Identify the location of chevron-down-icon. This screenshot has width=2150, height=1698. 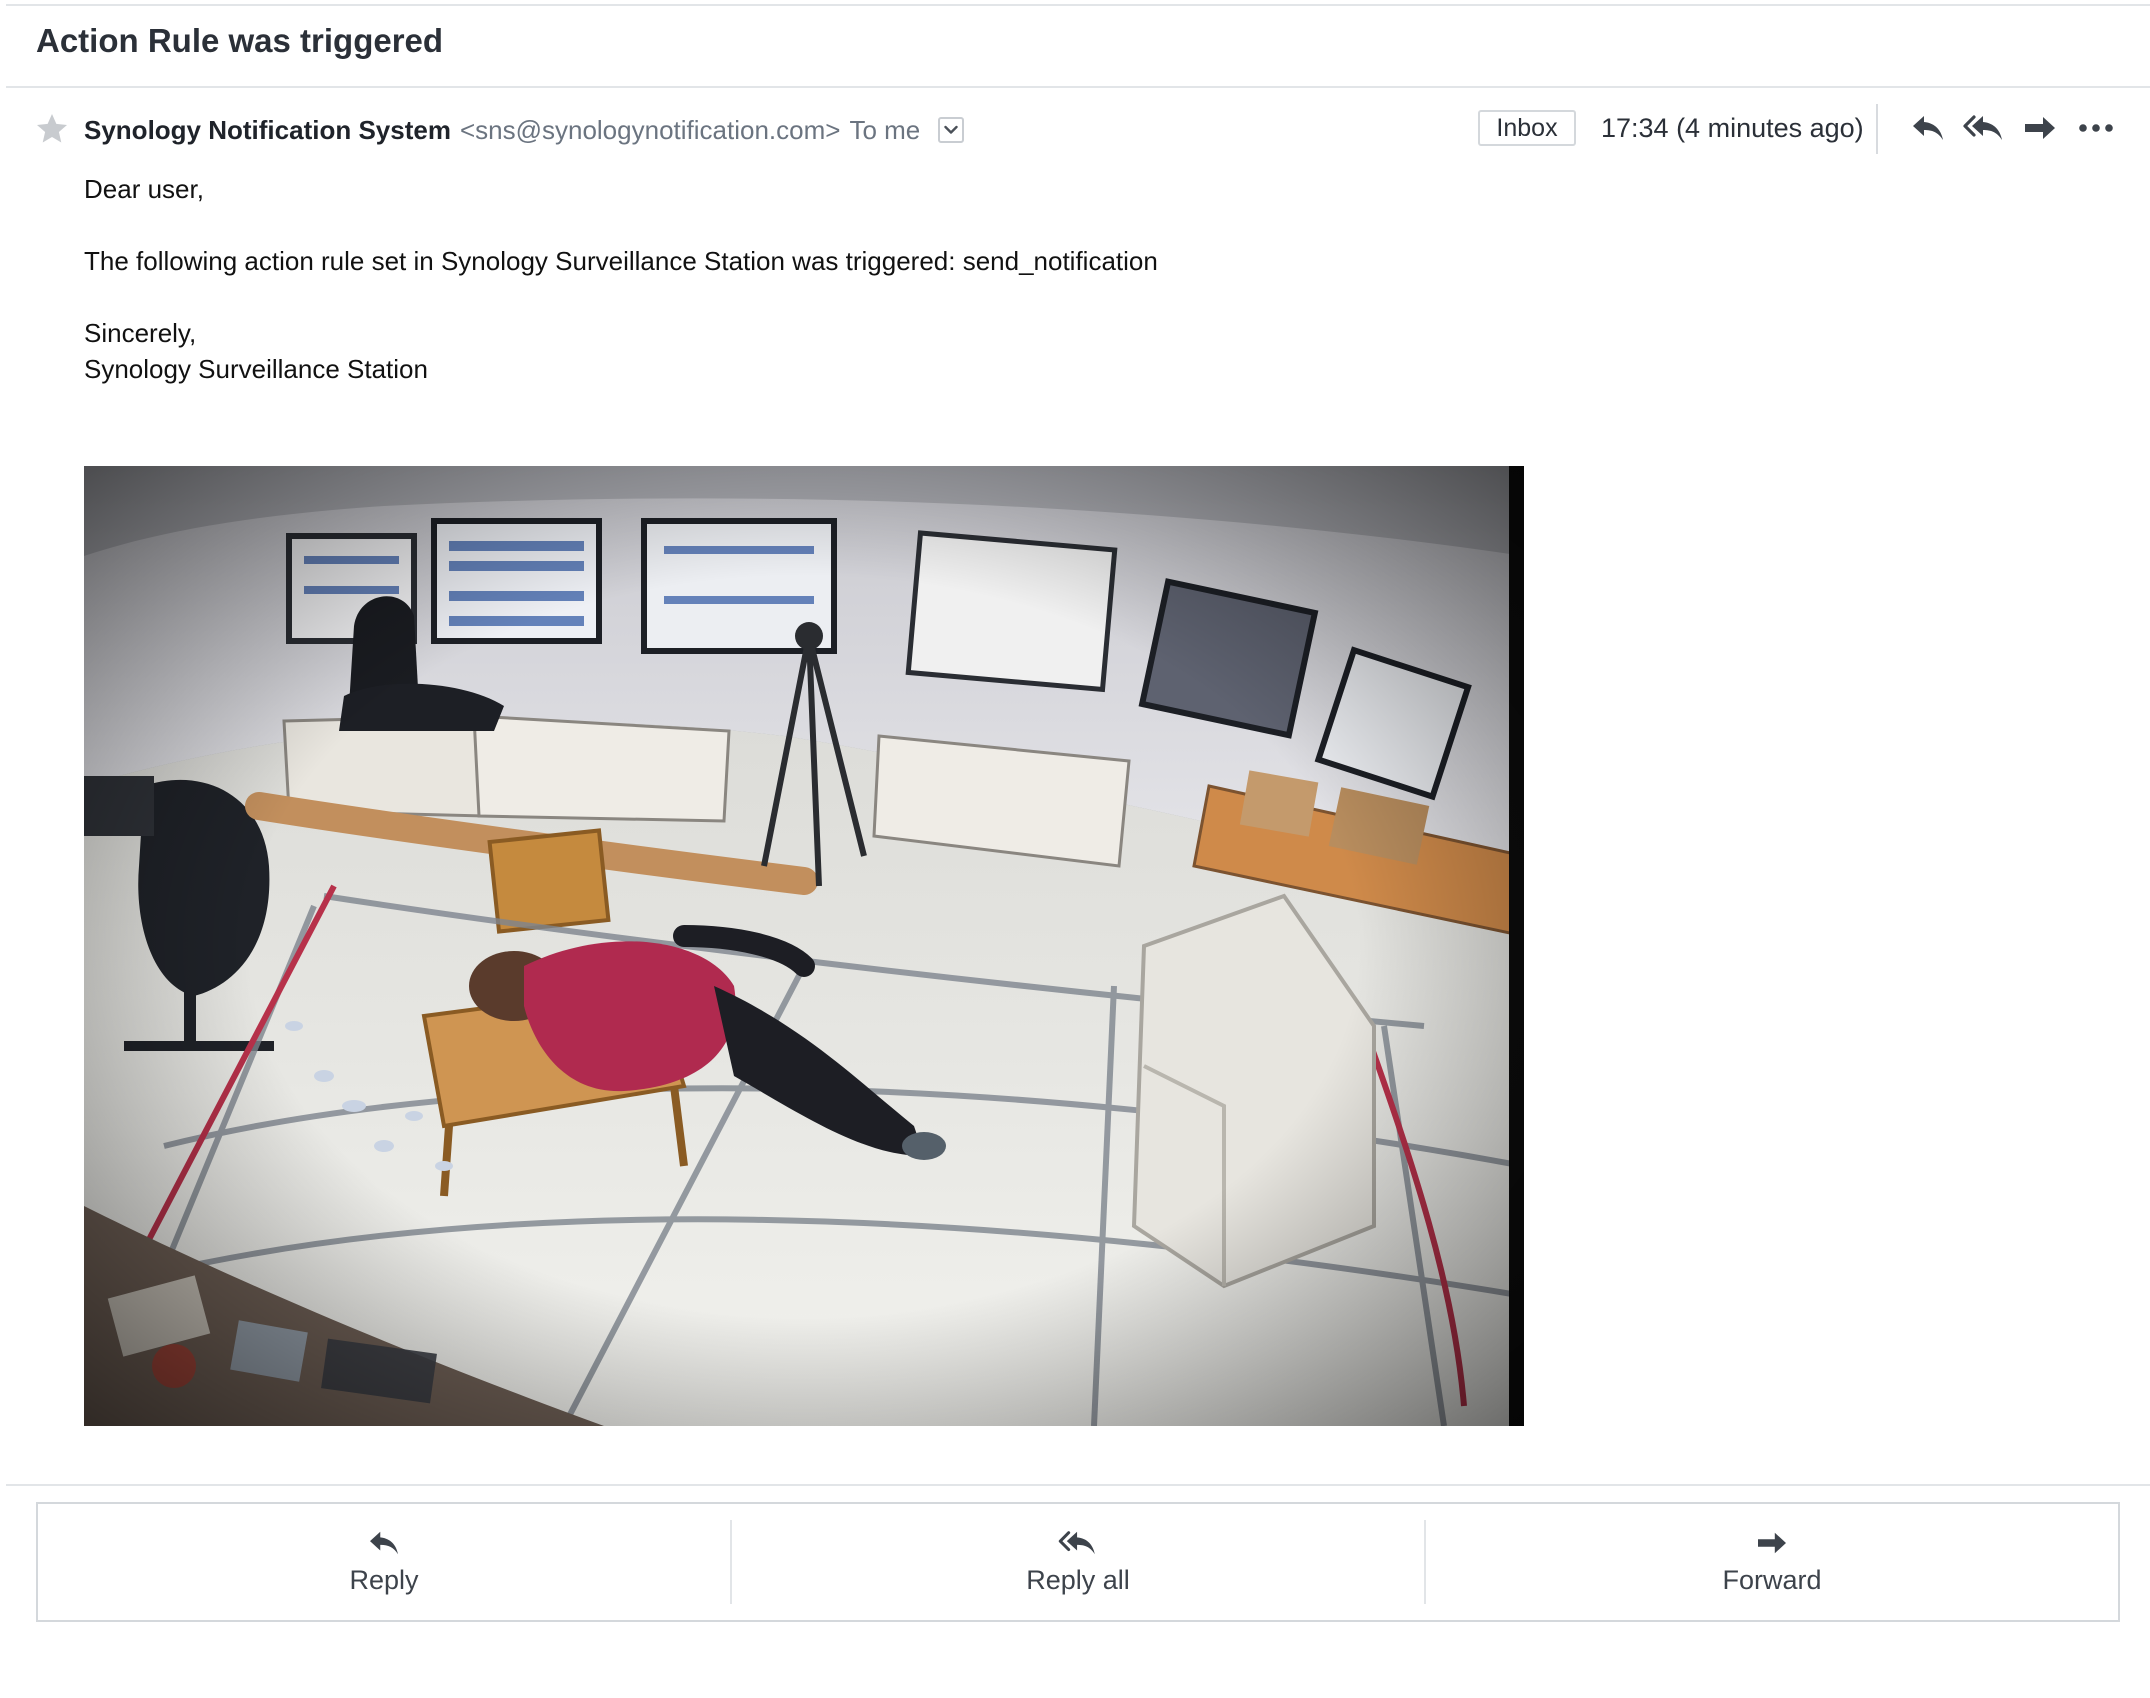
(951, 129).